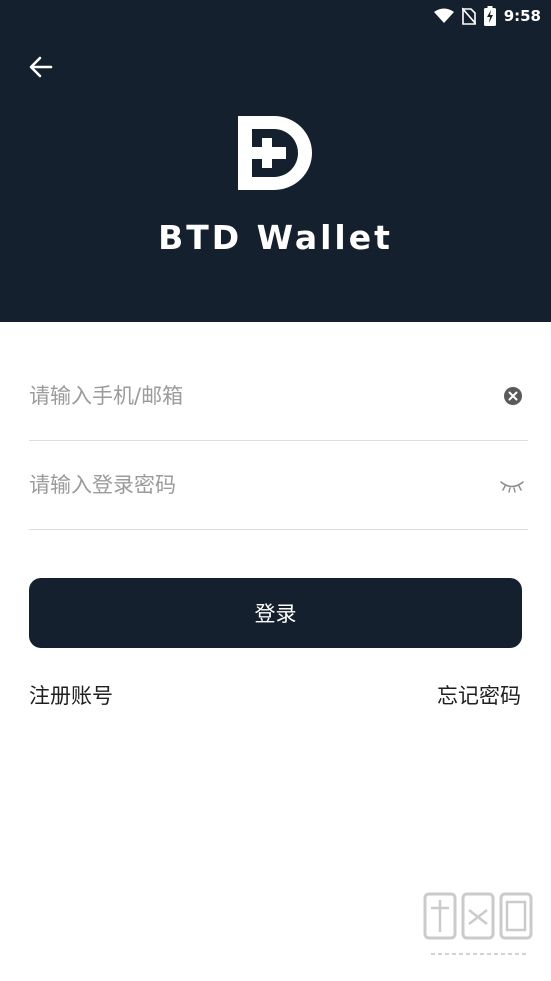 The height and width of the screenshot is (981, 551). Describe the element at coordinates (275, 613) in the screenshot. I see `login-button: 登录` at that location.